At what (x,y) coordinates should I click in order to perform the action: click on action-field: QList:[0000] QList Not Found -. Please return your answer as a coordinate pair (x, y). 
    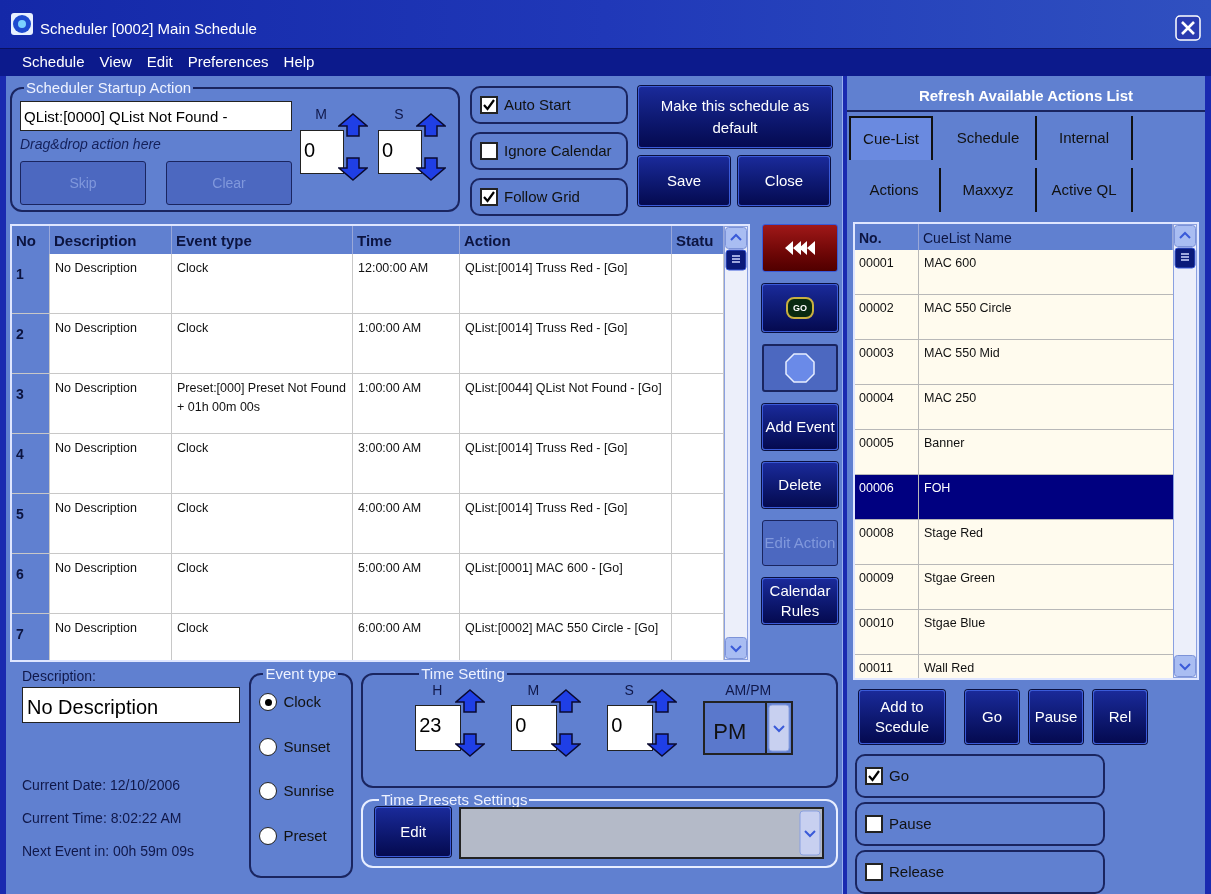
    Looking at the image, I should click on (156, 116).